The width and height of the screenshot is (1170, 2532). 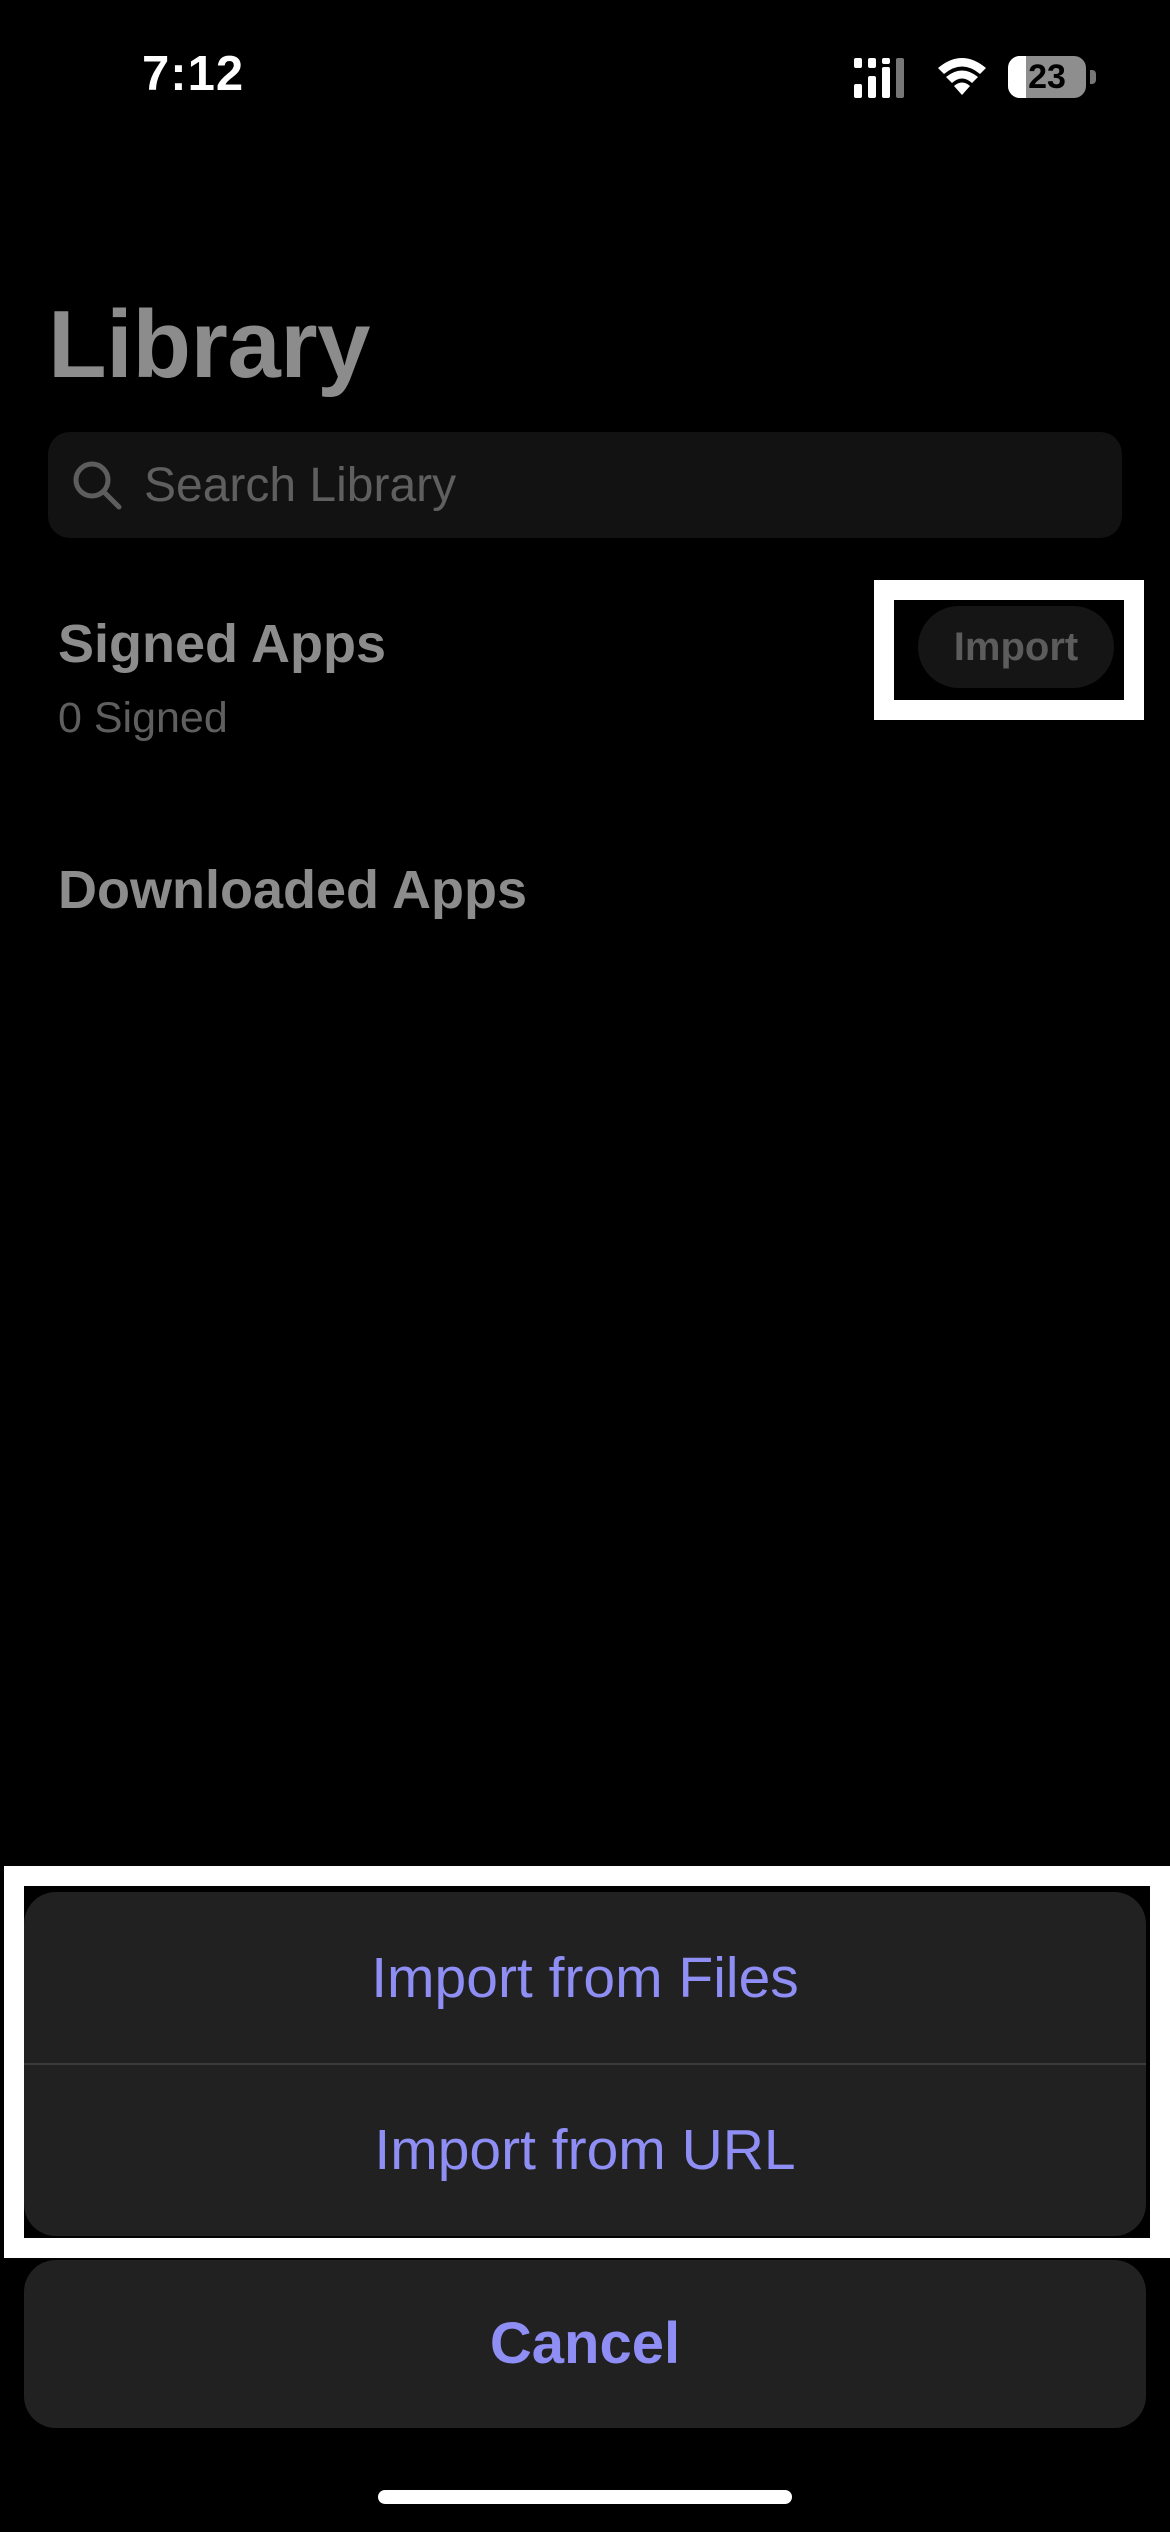 I want to click on page-title: Library, so click(x=209, y=344).